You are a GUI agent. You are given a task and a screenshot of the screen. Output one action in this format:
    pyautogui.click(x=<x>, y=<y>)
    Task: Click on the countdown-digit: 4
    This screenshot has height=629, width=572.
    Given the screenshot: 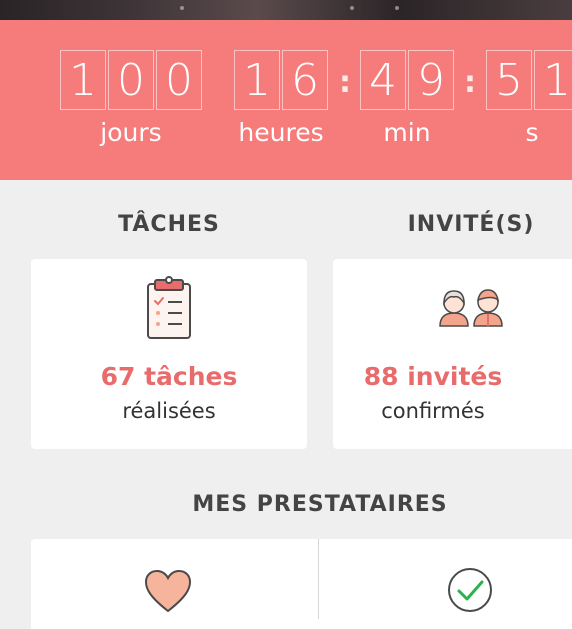 What is the action you would take?
    pyautogui.click(x=383, y=80)
    